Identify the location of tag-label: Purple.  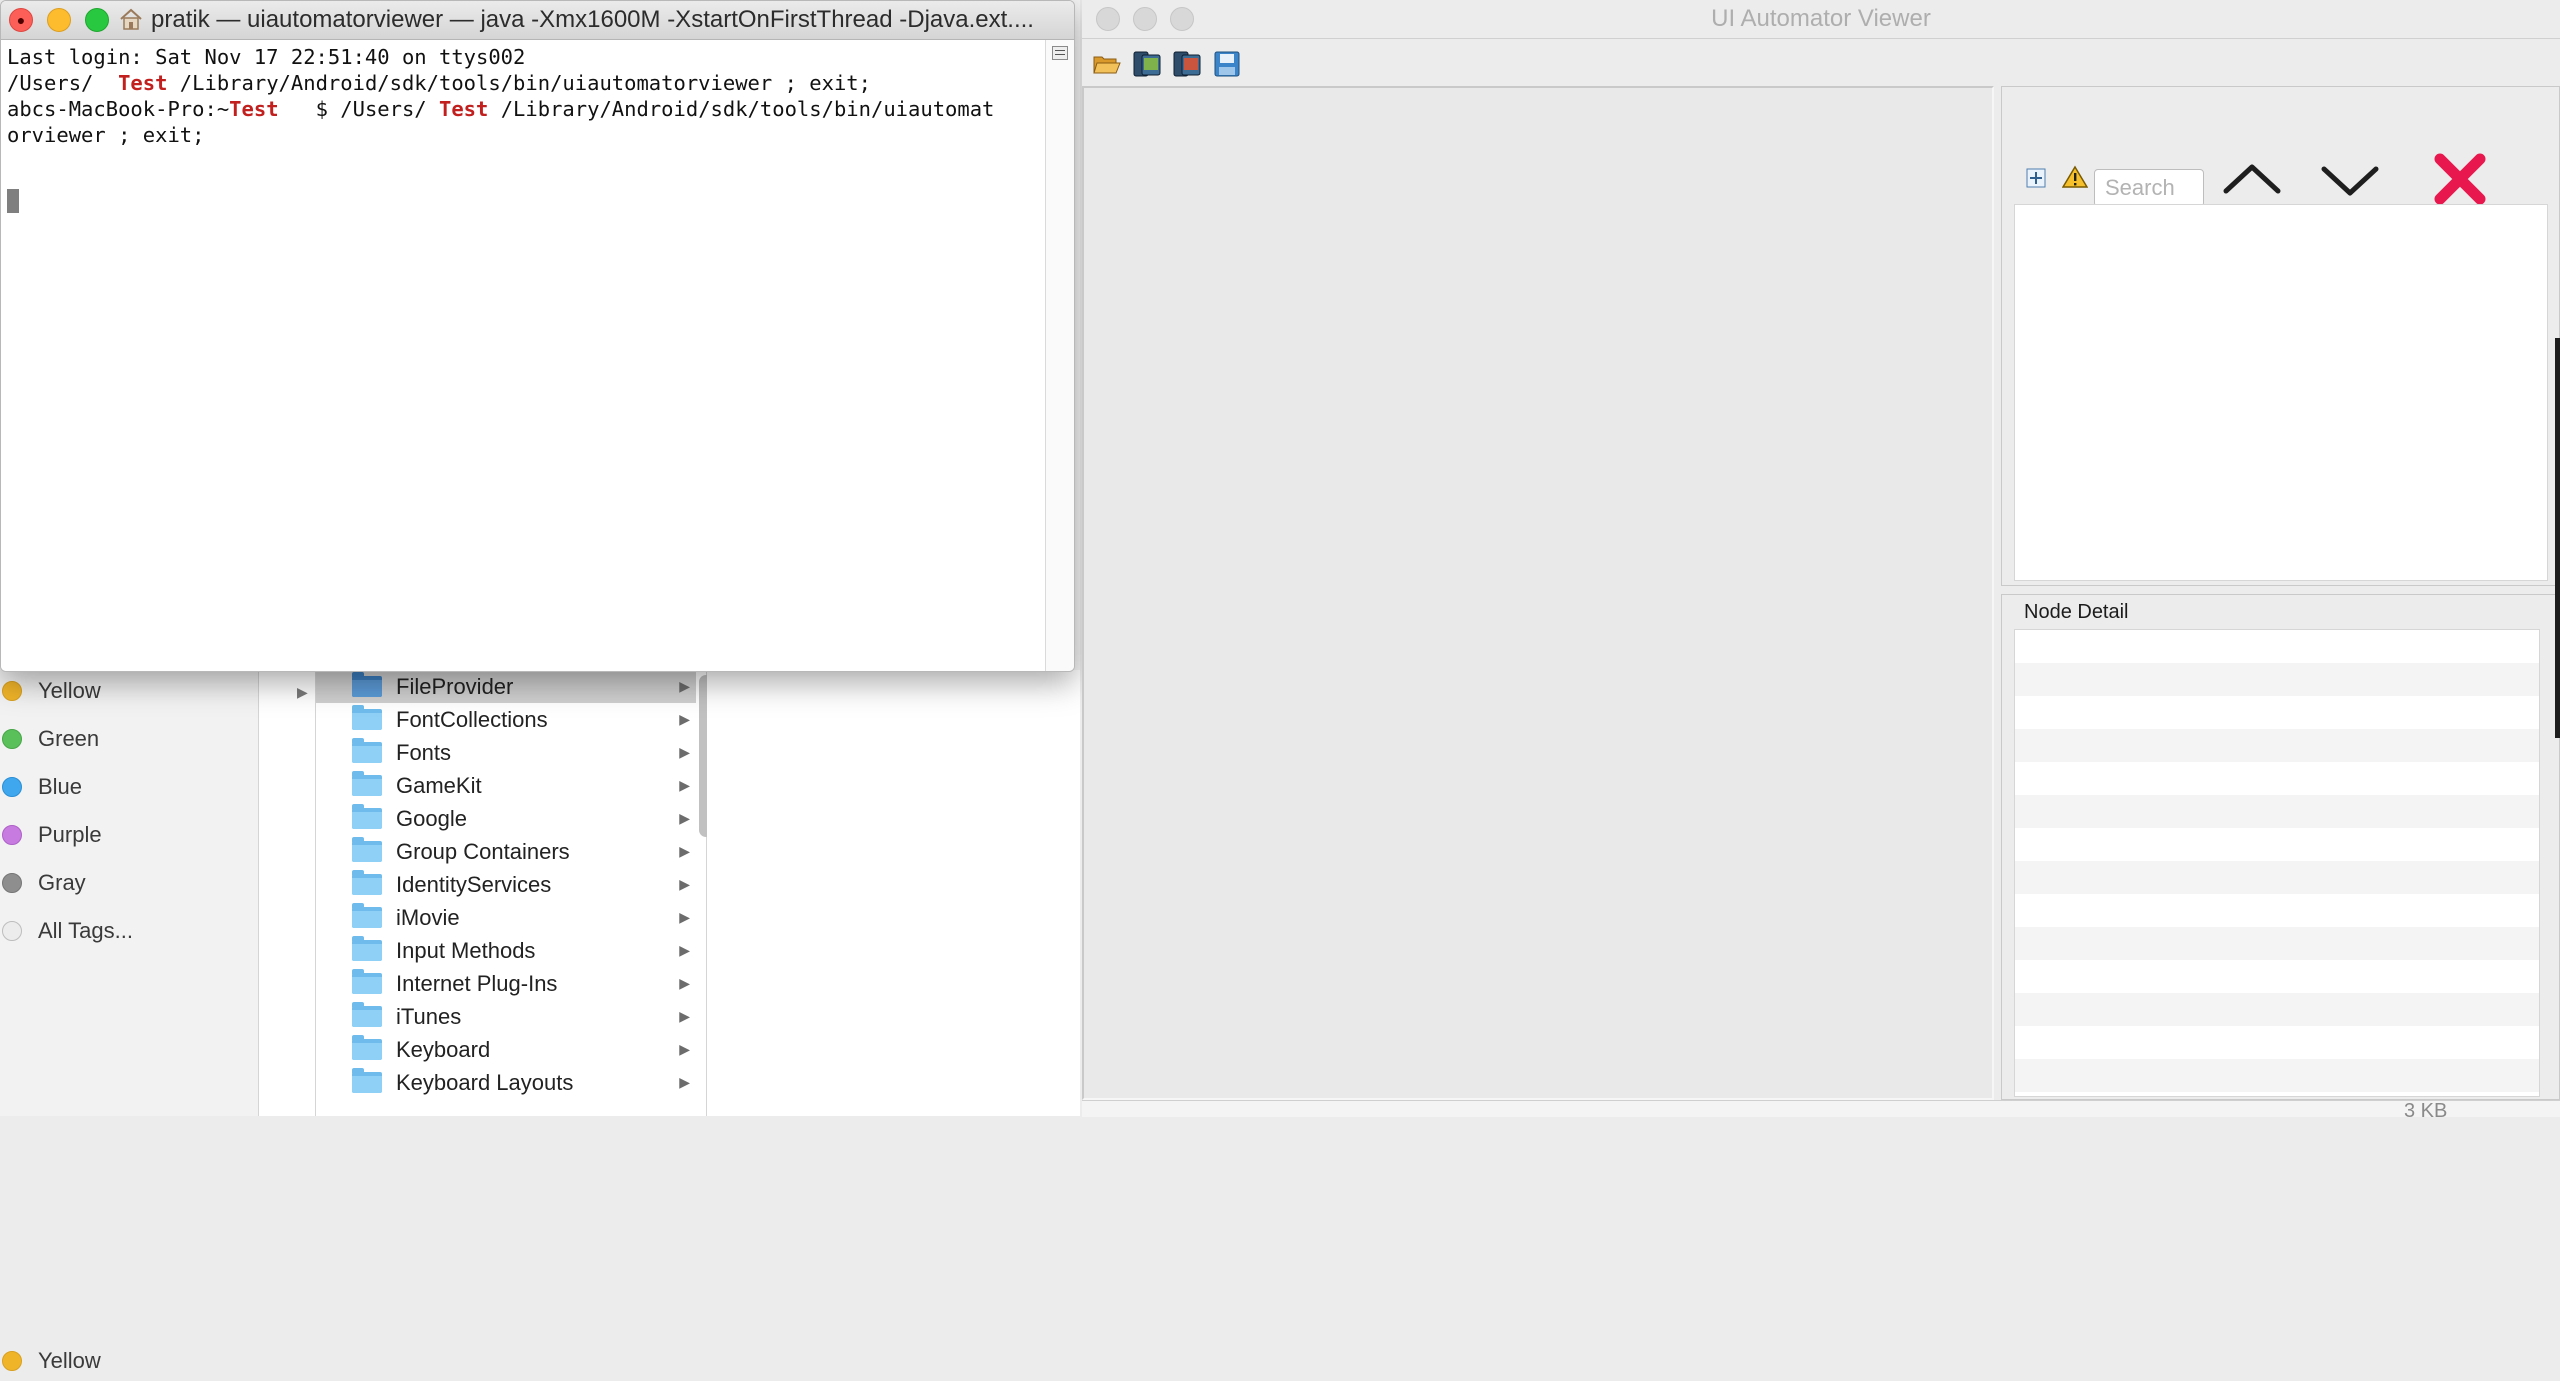
(70, 834).